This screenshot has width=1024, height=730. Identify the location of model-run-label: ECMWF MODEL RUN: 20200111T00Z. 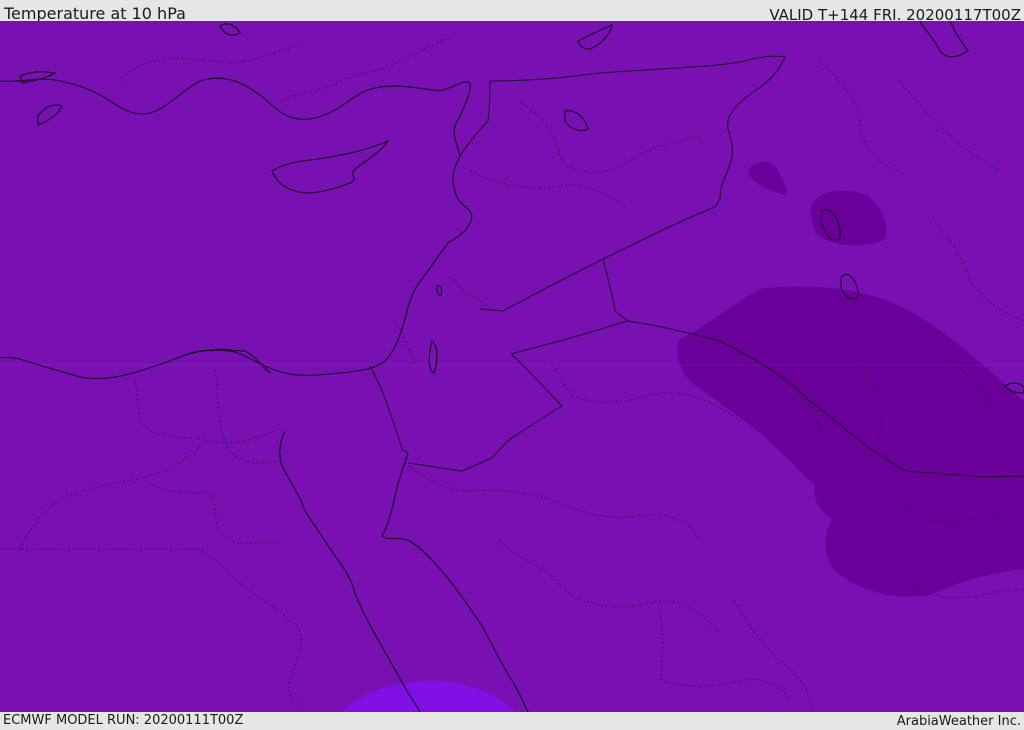
(123, 720).